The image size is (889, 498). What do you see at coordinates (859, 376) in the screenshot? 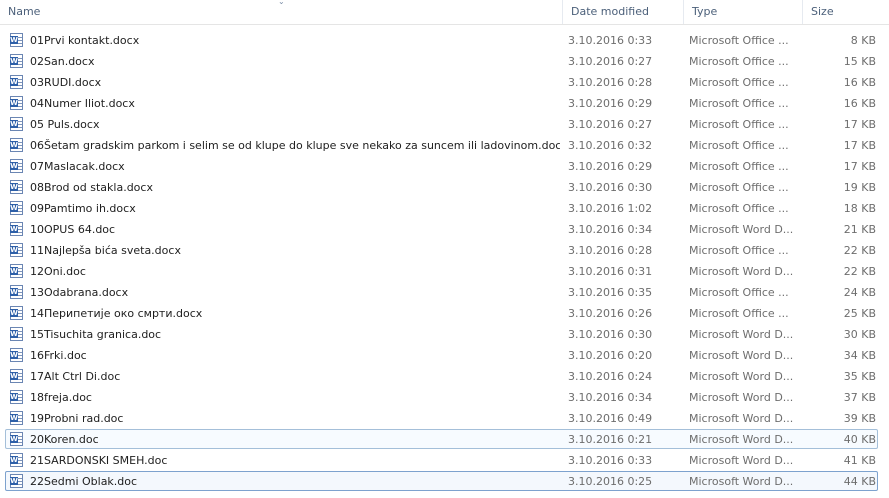
I see `file-size: 35 KB` at bounding box center [859, 376].